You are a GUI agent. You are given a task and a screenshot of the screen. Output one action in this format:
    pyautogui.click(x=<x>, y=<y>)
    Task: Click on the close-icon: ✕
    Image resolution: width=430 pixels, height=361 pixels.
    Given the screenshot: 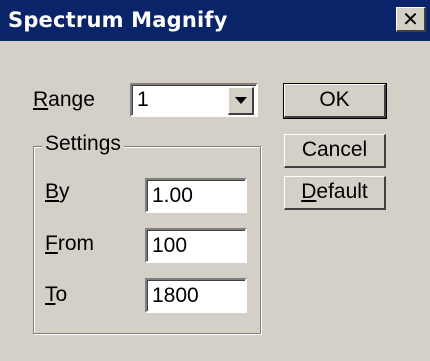 What is the action you would take?
    pyautogui.click(x=410, y=19)
    